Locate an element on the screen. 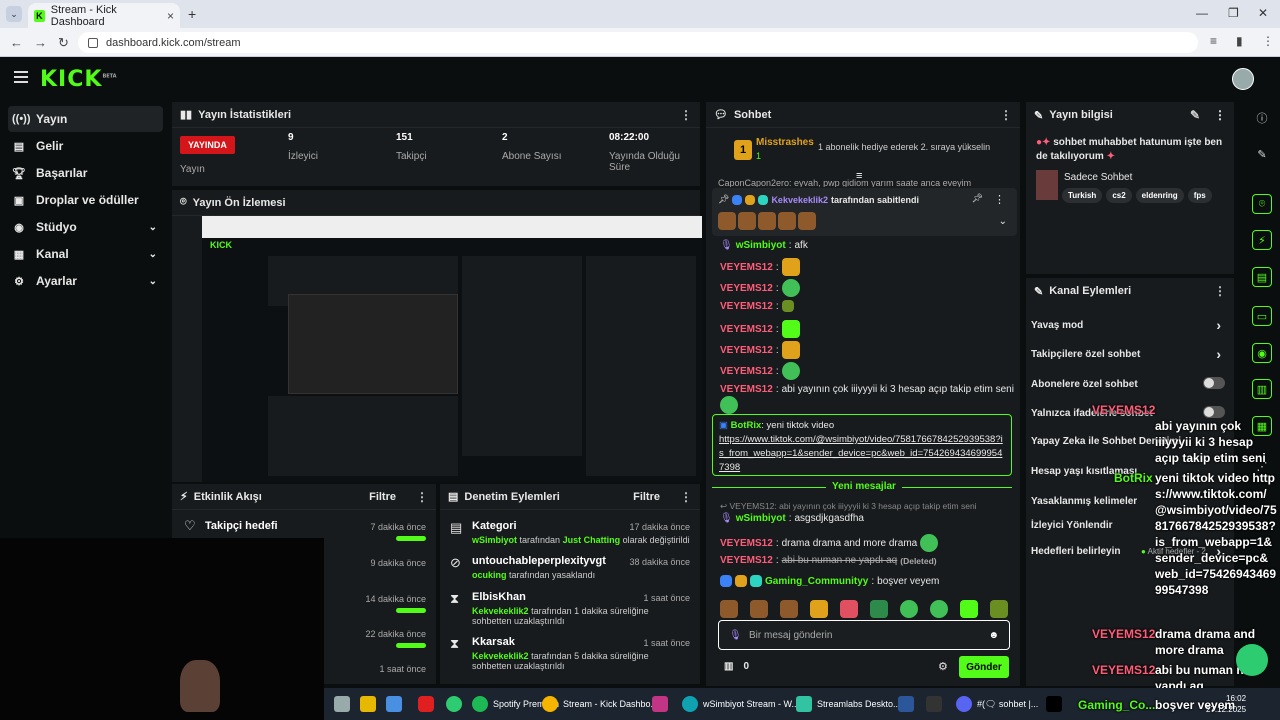 The height and width of the screenshot is (720, 1280). instagram-icon is located at coordinates (660, 704).